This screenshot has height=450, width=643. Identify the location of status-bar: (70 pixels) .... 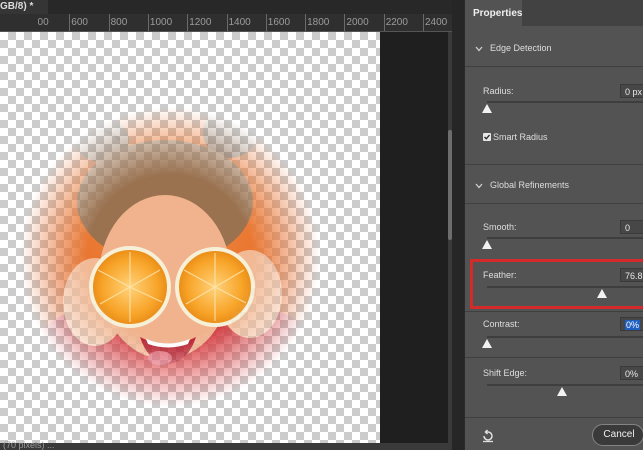
(226, 445).